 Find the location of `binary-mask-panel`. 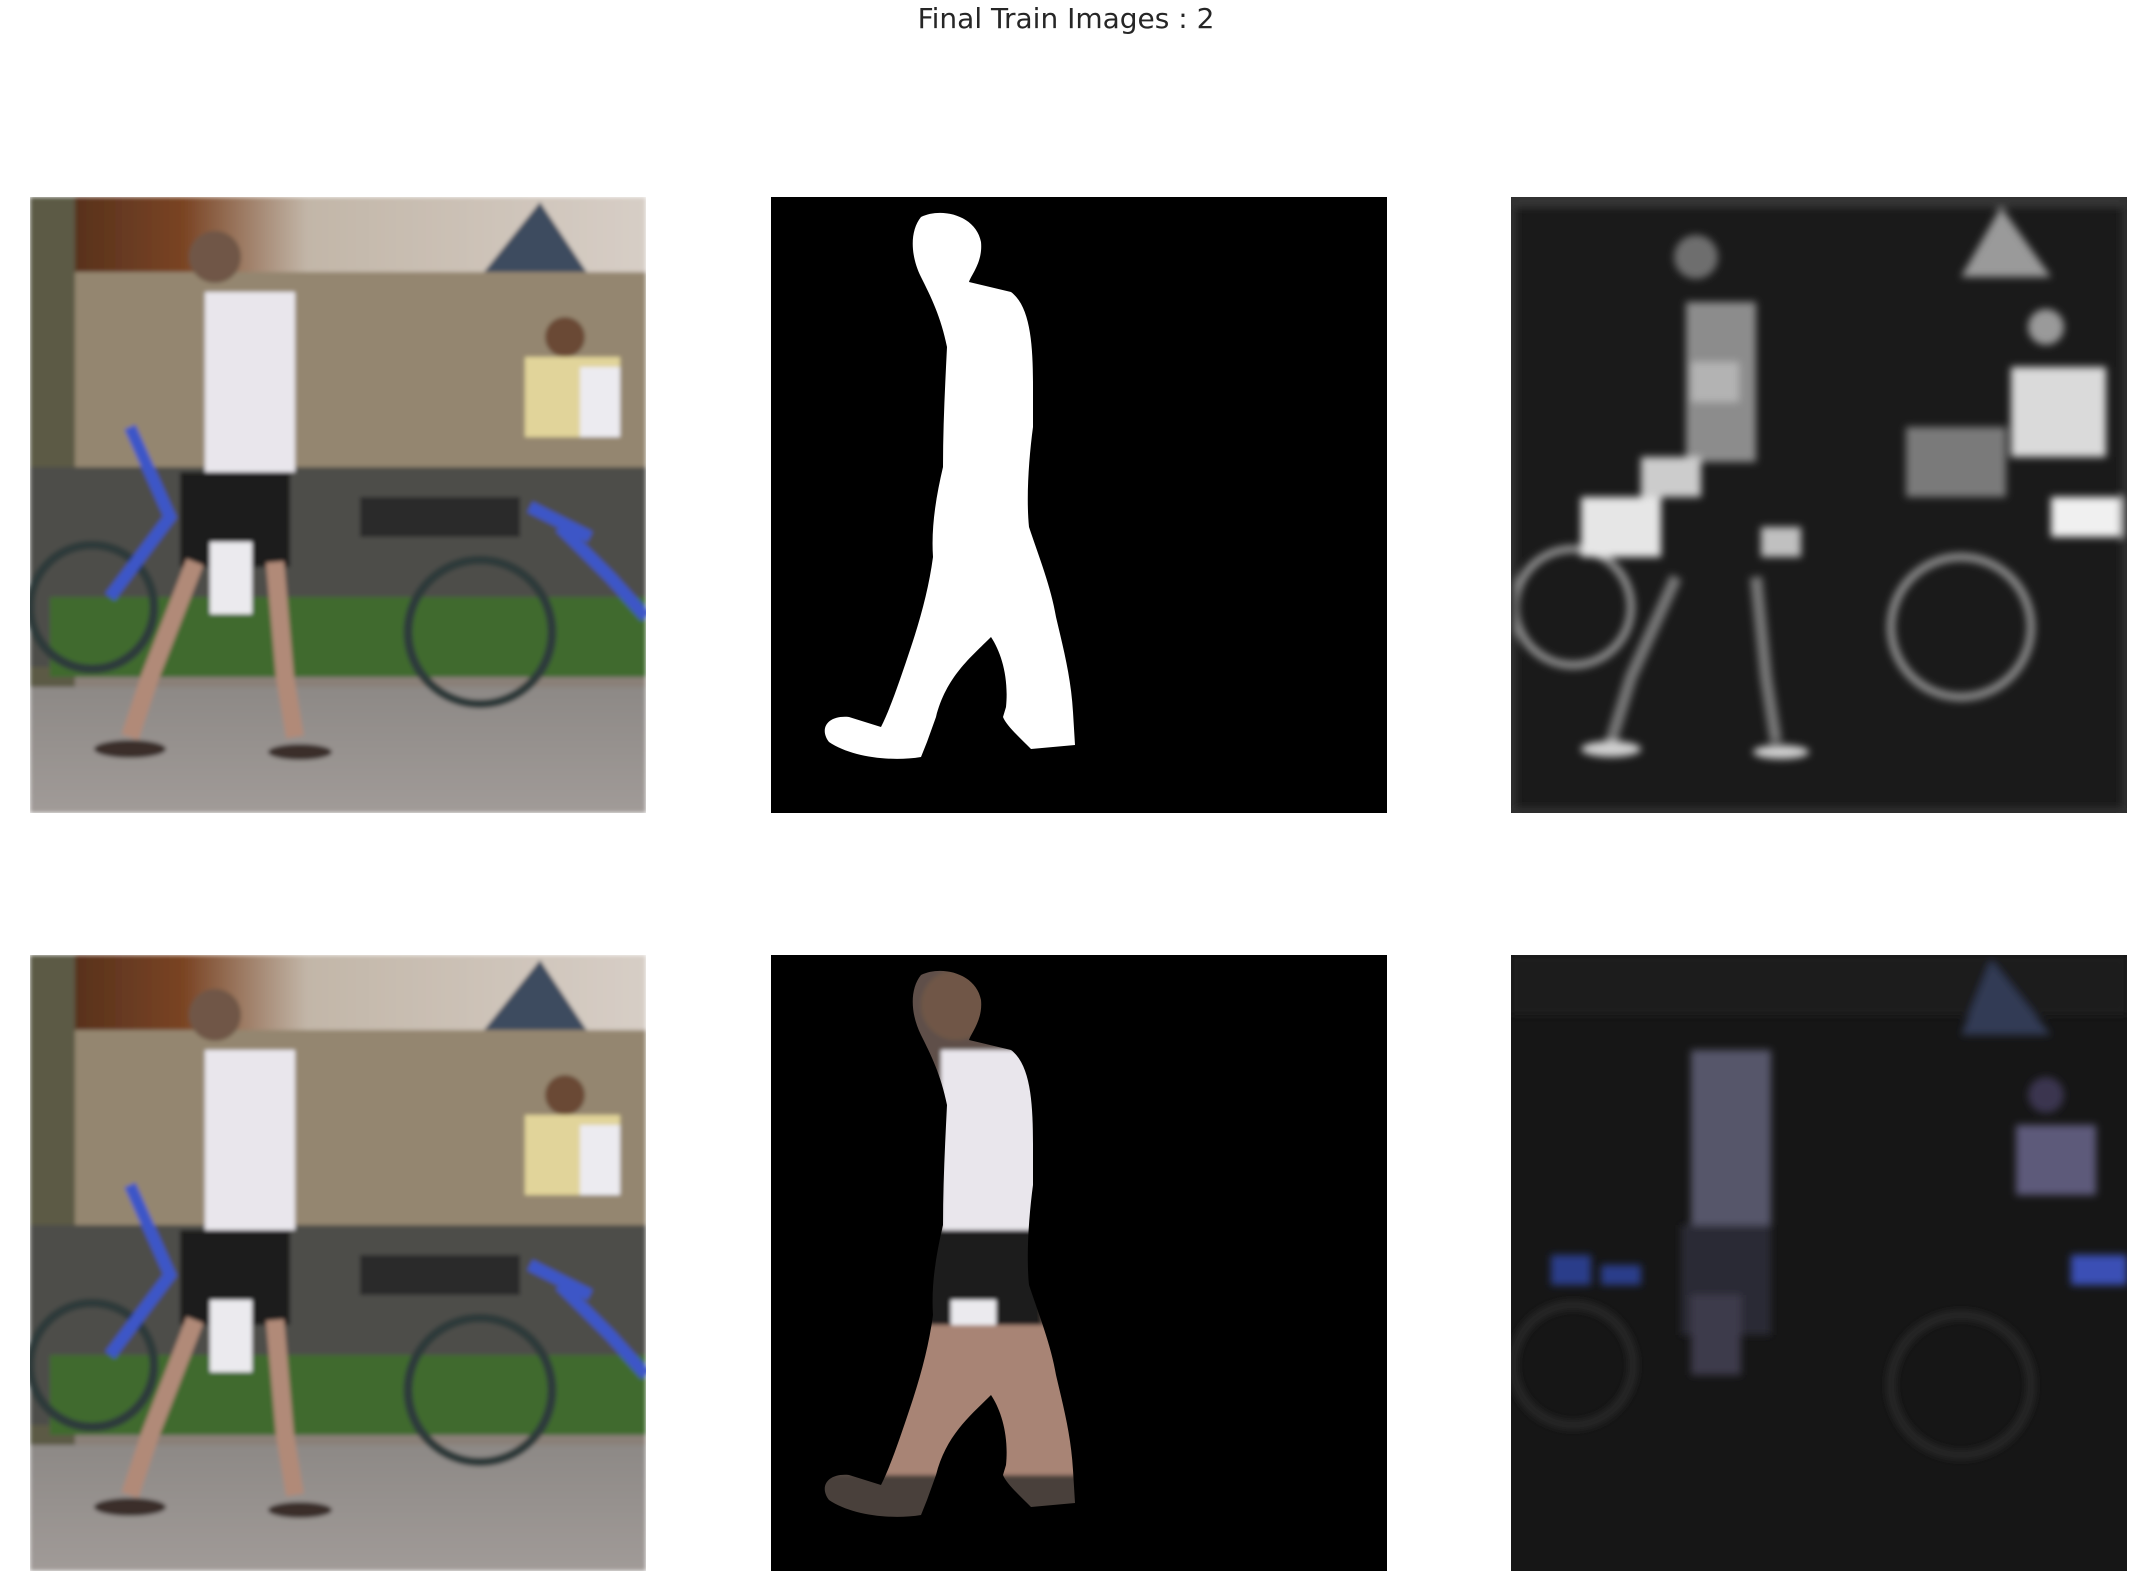

binary-mask-panel is located at coordinates (1079, 505).